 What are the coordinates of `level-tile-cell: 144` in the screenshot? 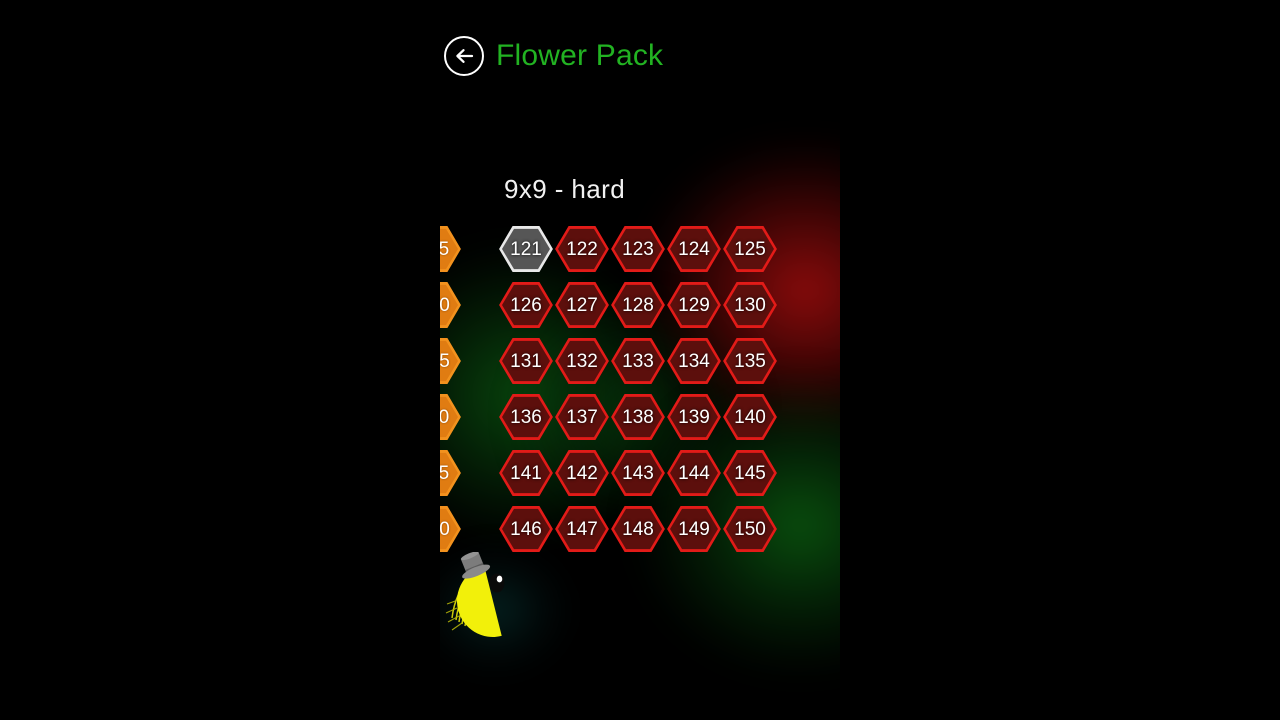 It's located at (694, 473).